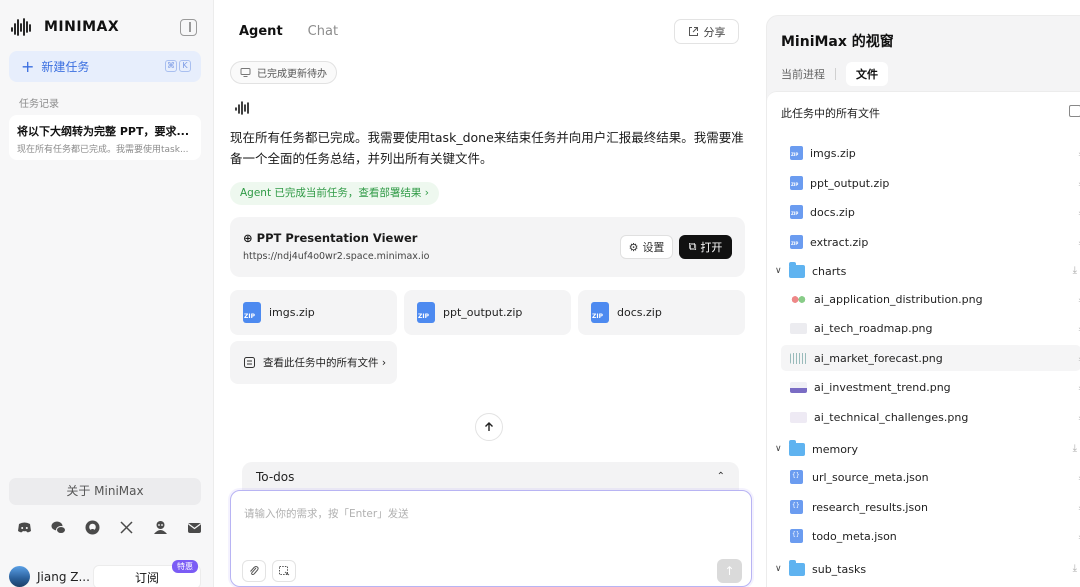 The height and width of the screenshot is (587, 1080). I want to click on scroll-up-button, so click(489, 427).